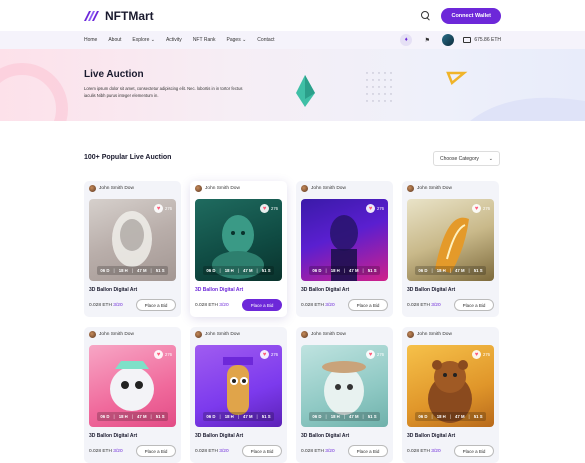 This screenshot has width=585, height=463. What do you see at coordinates (141, 416) in the screenshot?
I see `timer-segment: 47 M` at bounding box center [141, 416].